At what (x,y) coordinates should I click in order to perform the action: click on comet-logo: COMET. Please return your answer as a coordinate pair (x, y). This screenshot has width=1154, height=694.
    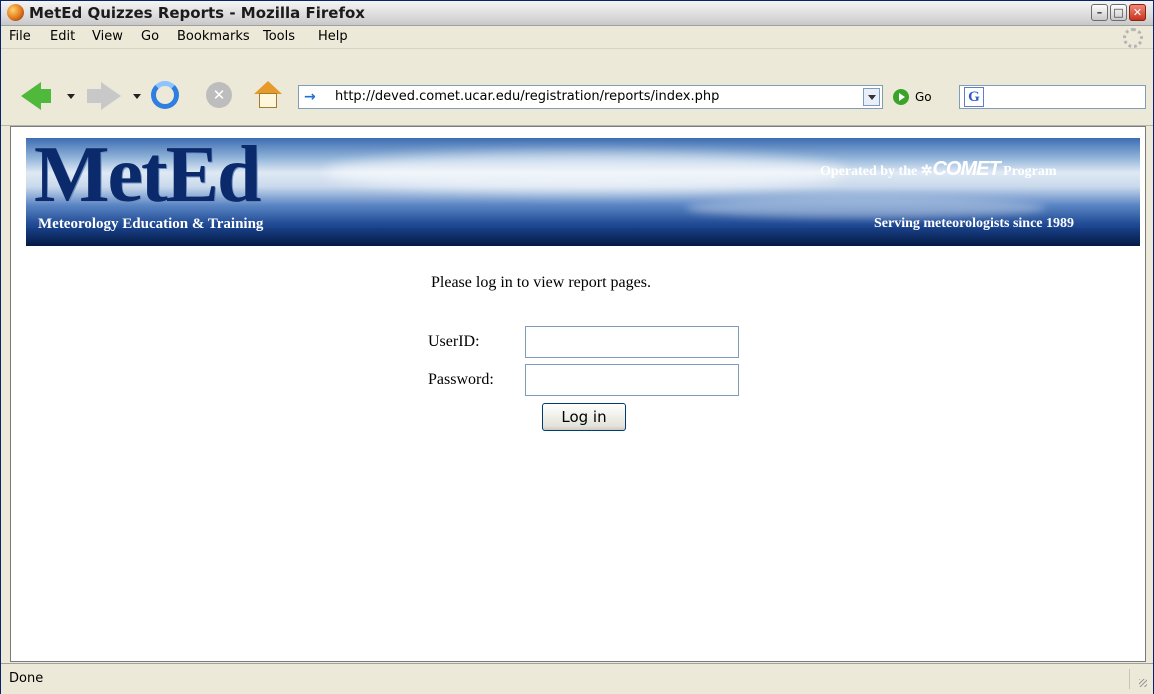
    Looking at the image, I should click on (966, 169).